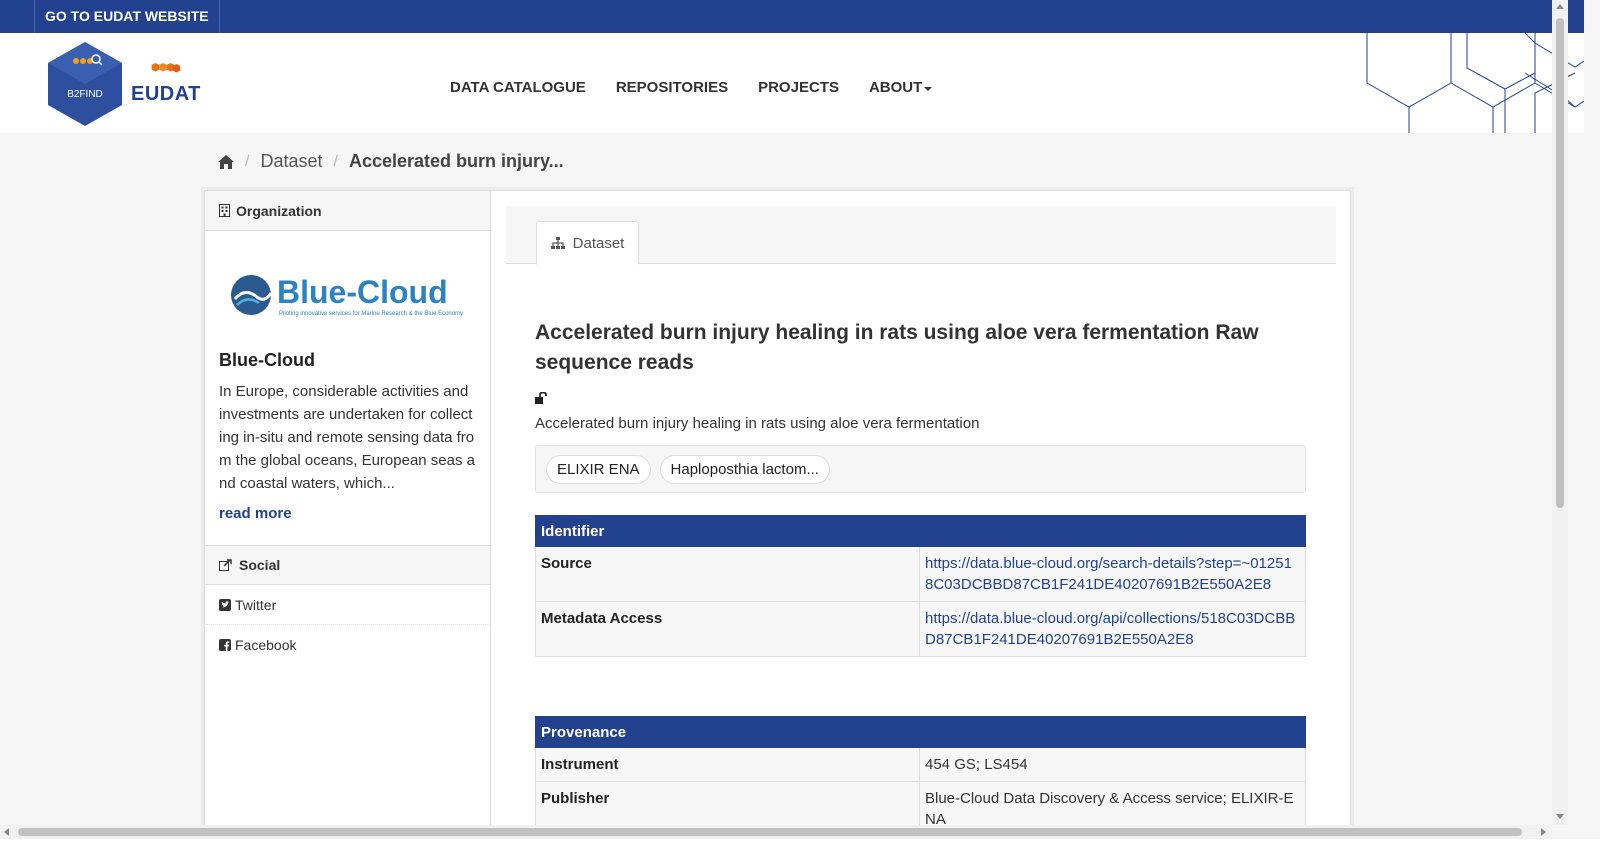 The height and width of the screenshot is (857, 1600). What do you see at coordinates (85, 94) in the screenshot?
I see `svg-text: B2FIND` at bounding box center [85, 94].